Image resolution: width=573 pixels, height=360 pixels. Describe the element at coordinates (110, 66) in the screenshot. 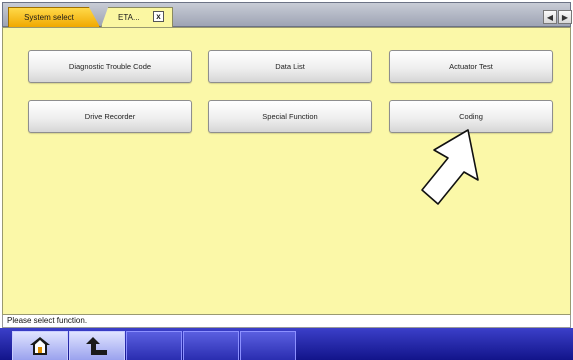

I see `diagnostic-trouble-code-button: Diagnostic Trouble Code` at that location.